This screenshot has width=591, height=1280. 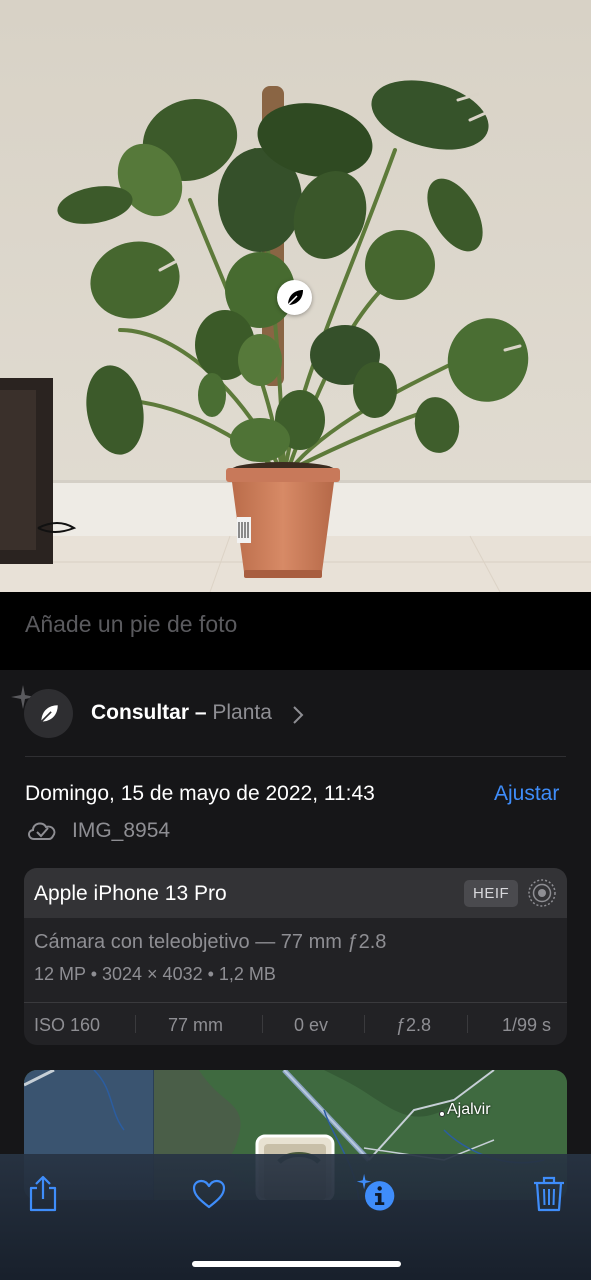 I want to click on favorite-button, so click(x=209, y=1194).